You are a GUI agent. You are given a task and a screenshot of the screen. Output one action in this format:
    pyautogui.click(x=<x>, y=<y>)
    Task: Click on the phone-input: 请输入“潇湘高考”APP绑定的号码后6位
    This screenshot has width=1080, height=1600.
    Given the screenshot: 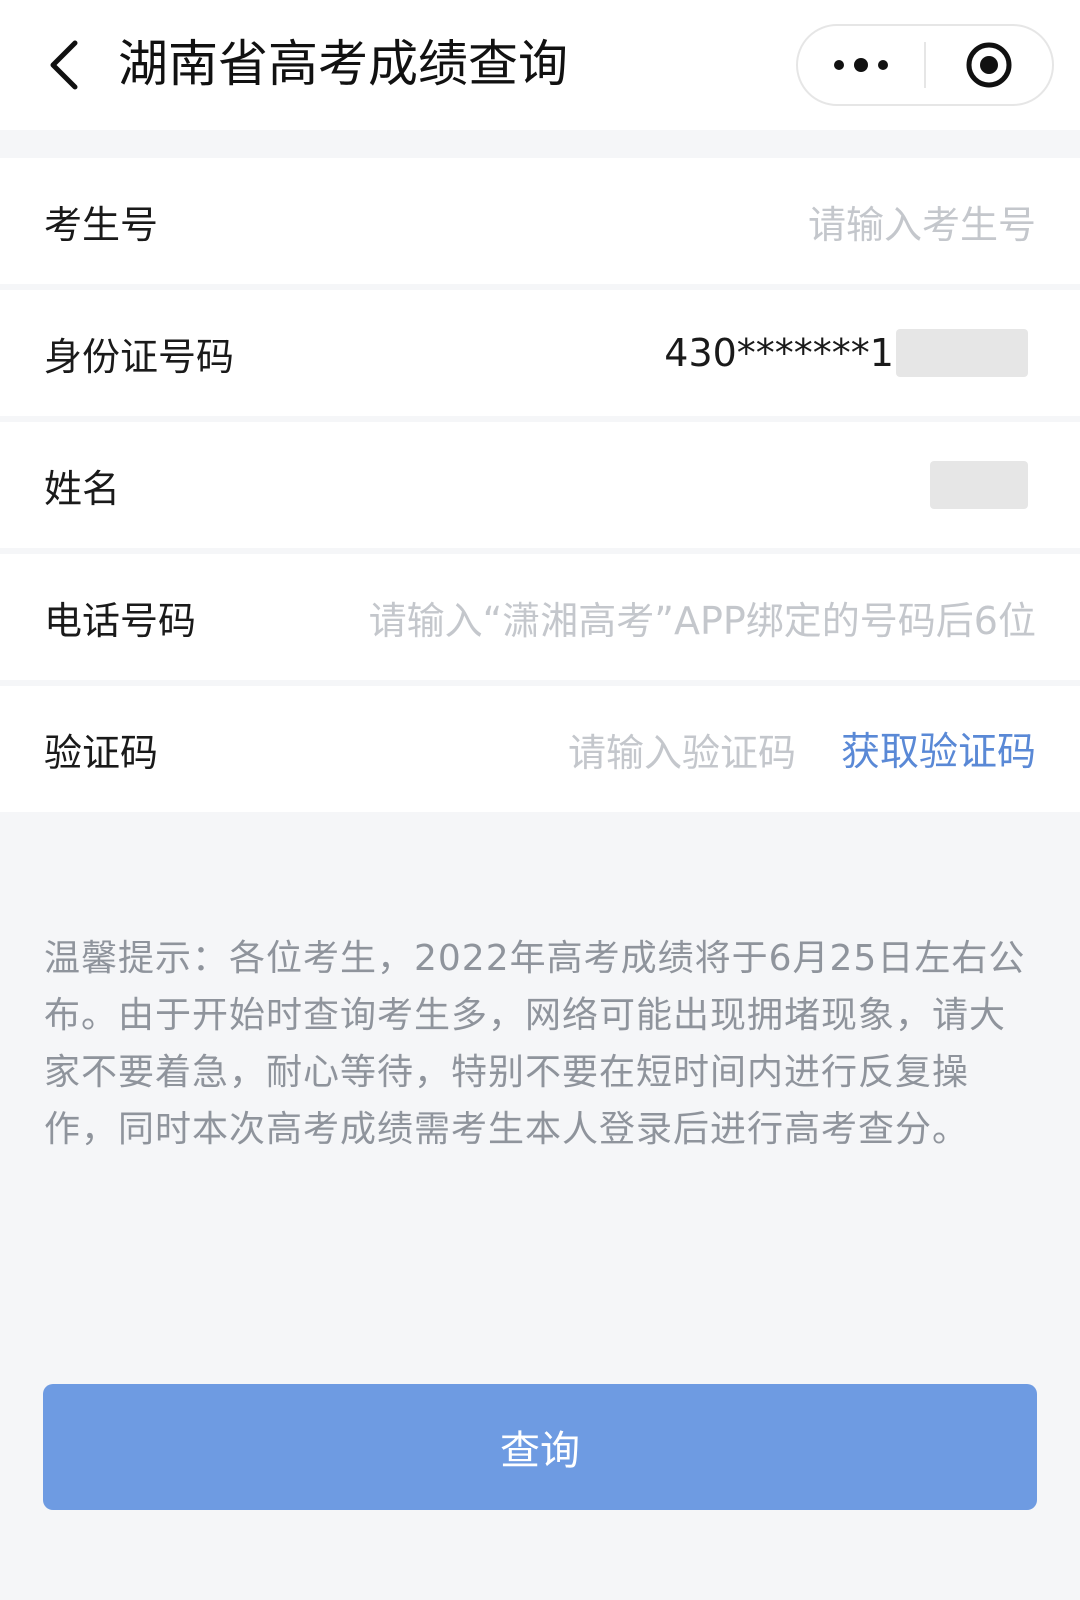 What is the action you would take?
    pyautogui.click(x=702, y=617)
    